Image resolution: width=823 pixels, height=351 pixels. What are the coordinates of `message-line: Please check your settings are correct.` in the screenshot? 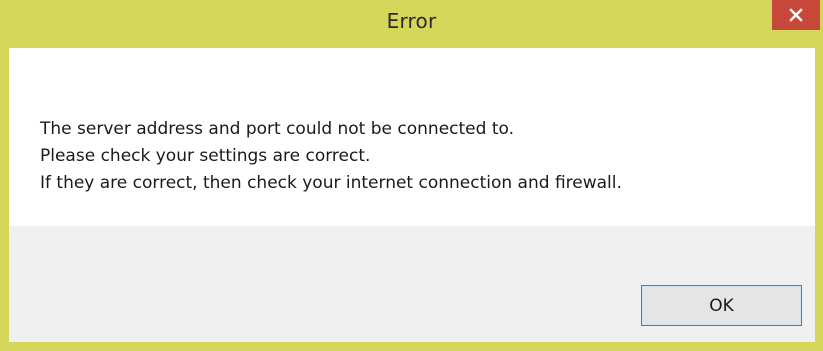 It's located at (205, 156).